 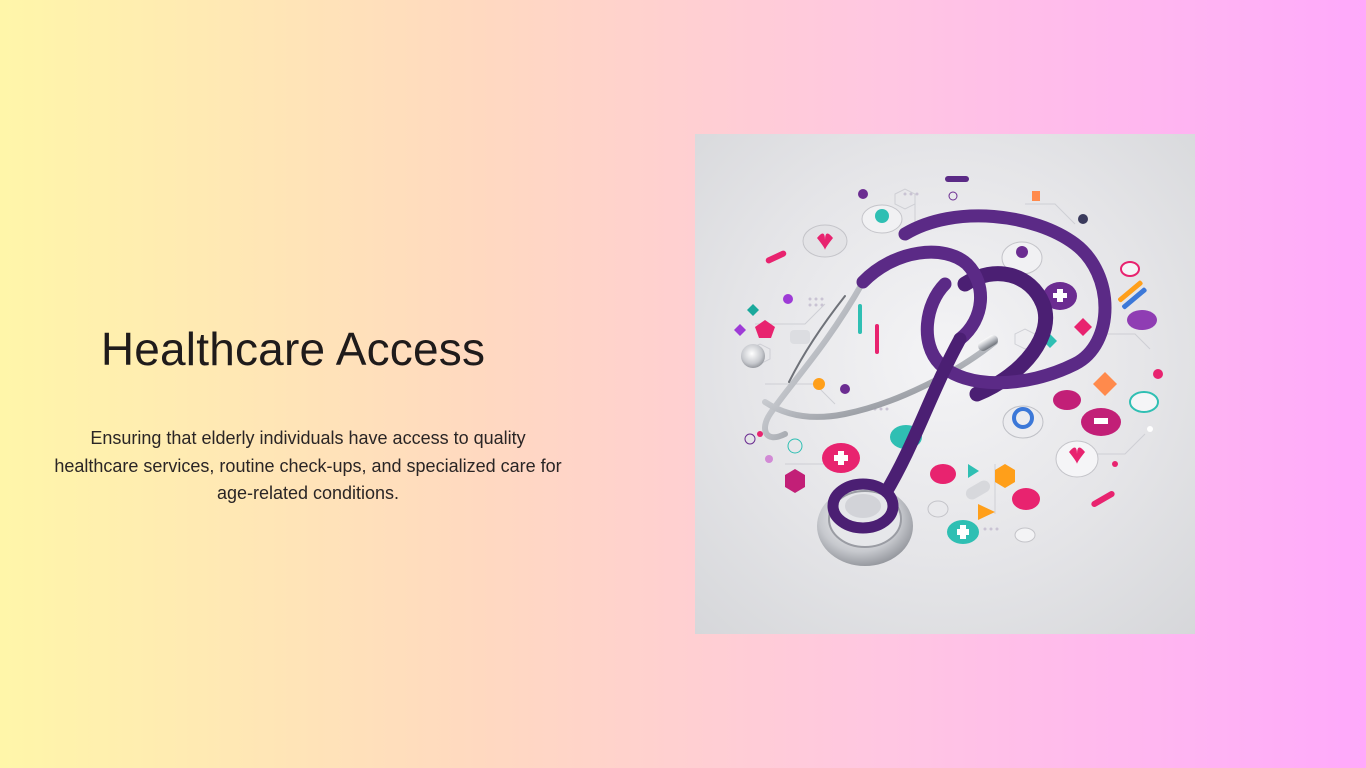 What do you see at coordinates (865, 522) in the screenshot?
I see `chest-piece` at bounding box center [865, 522].